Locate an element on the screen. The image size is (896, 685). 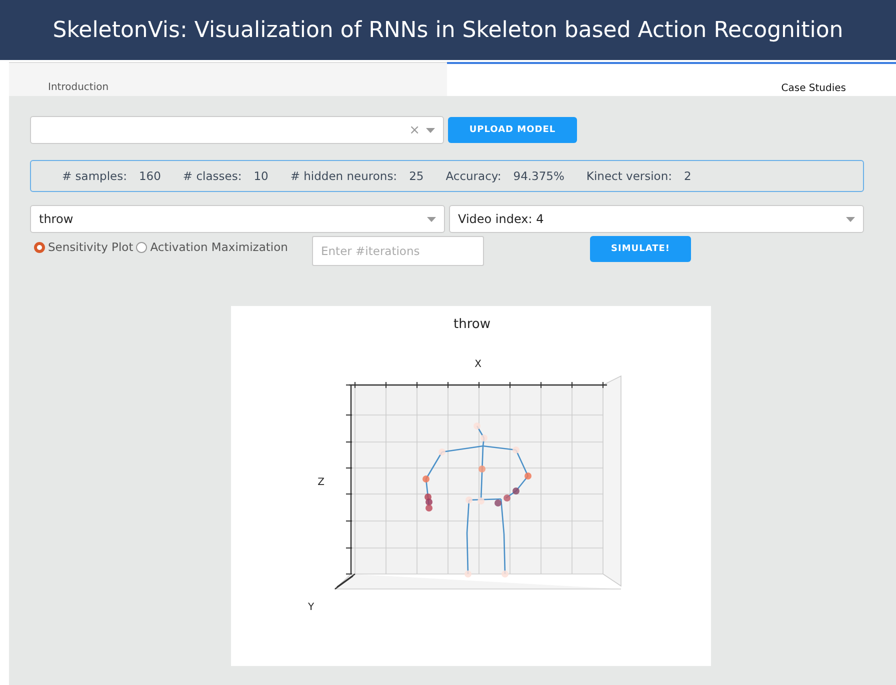
stat-value: 160 is located at coordinates (149, 176).